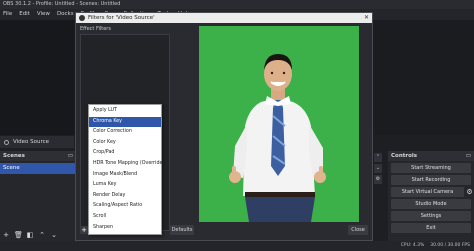  What do you see at coordinates (182, 230) in the screenshot?
I see `defaults-button: Defaults` at bounding box center [182, 230].